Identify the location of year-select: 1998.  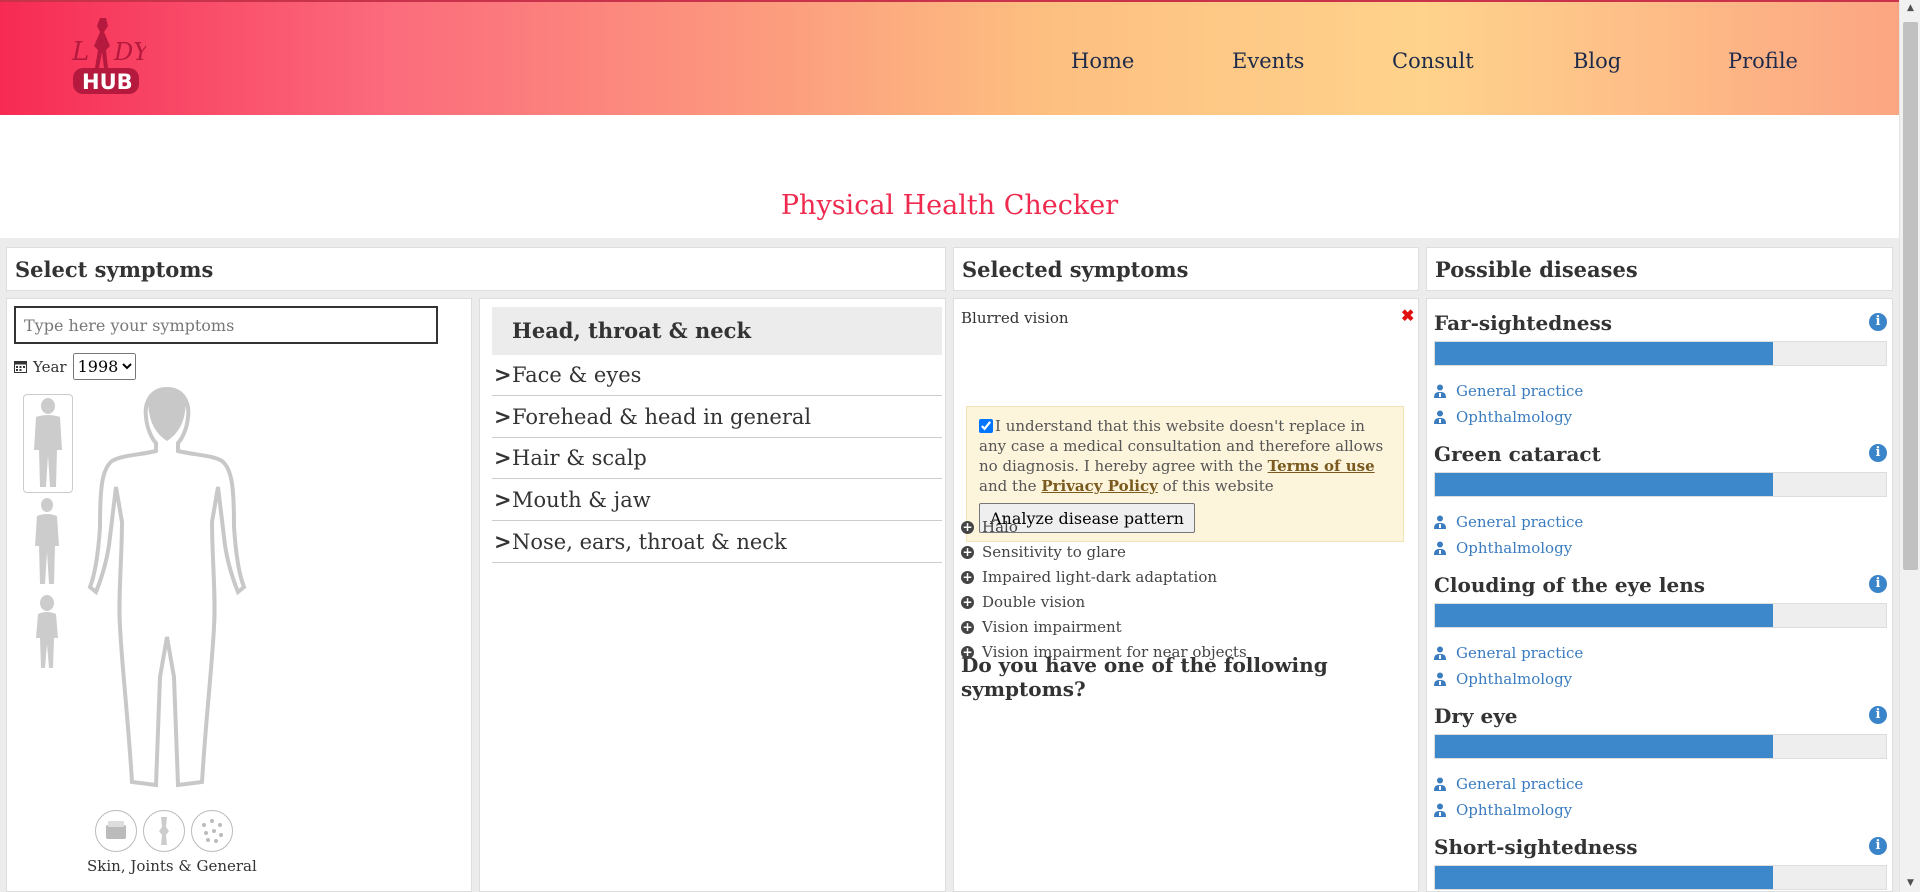
(104, 366).